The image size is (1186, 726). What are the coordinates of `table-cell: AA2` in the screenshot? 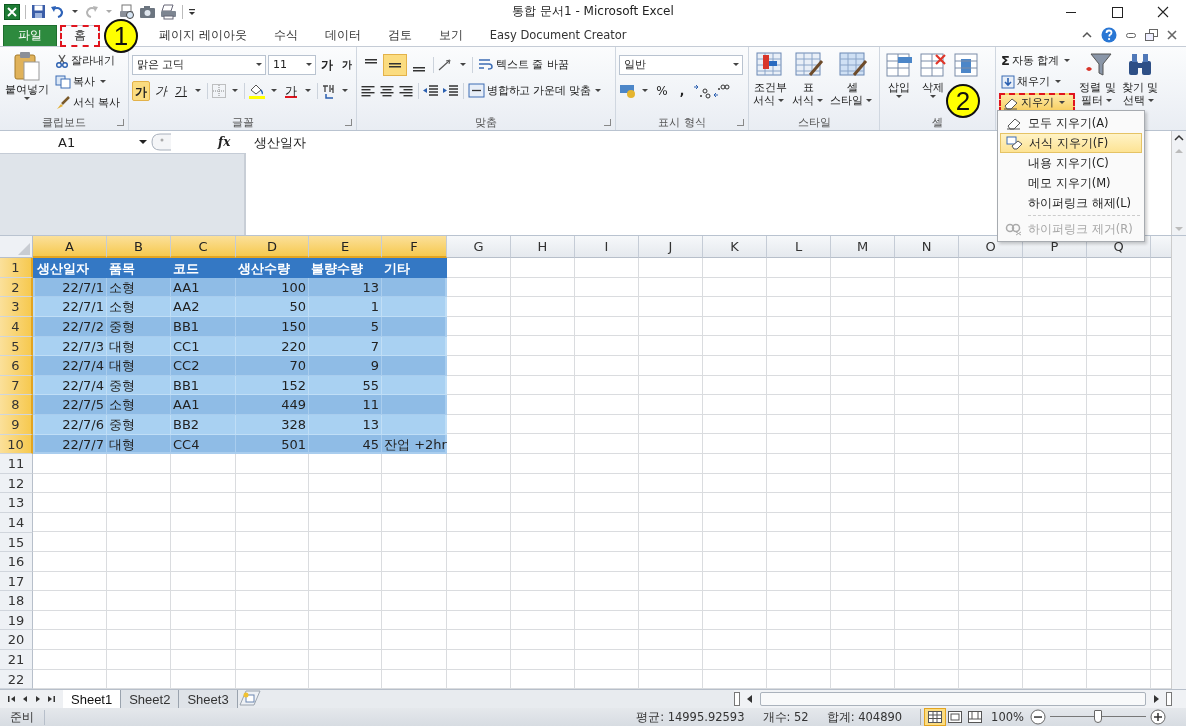 It's located at (203, 307).